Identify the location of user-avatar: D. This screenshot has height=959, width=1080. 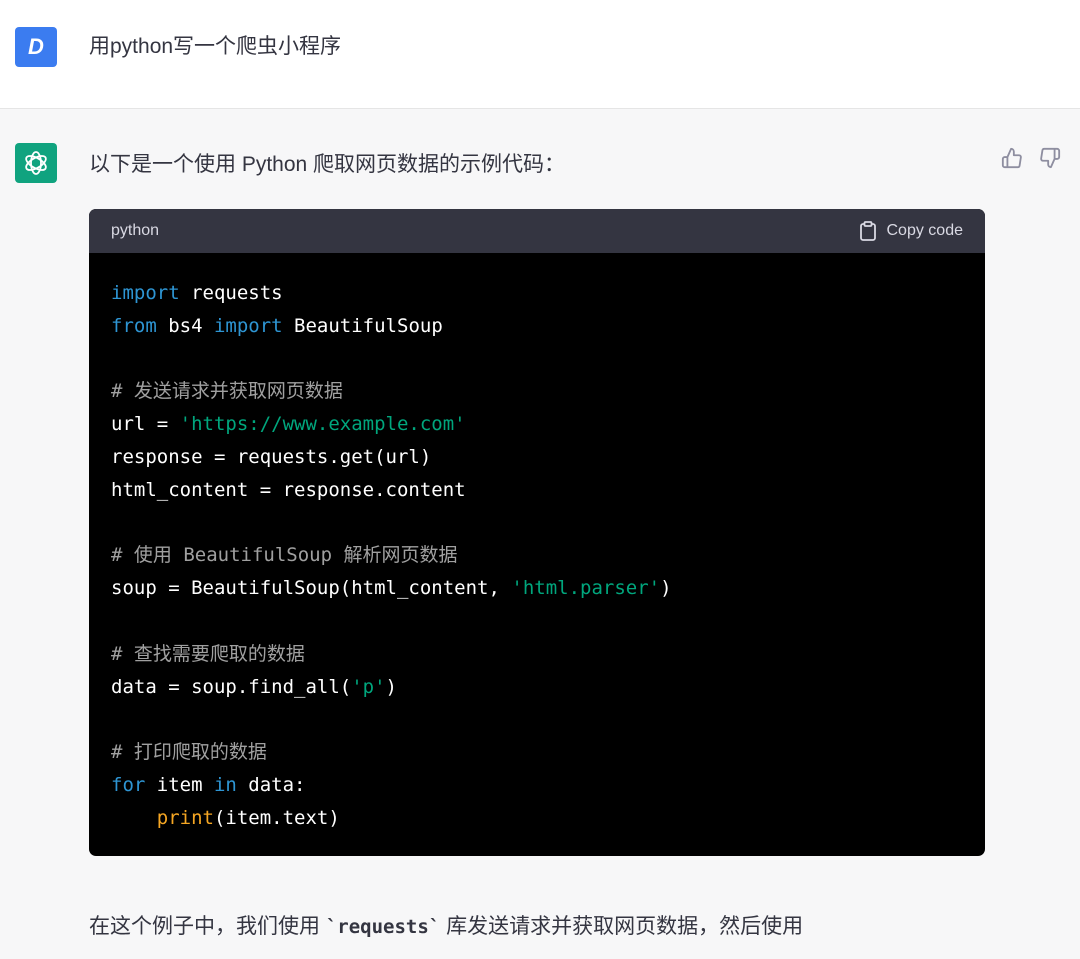
(36, 47).